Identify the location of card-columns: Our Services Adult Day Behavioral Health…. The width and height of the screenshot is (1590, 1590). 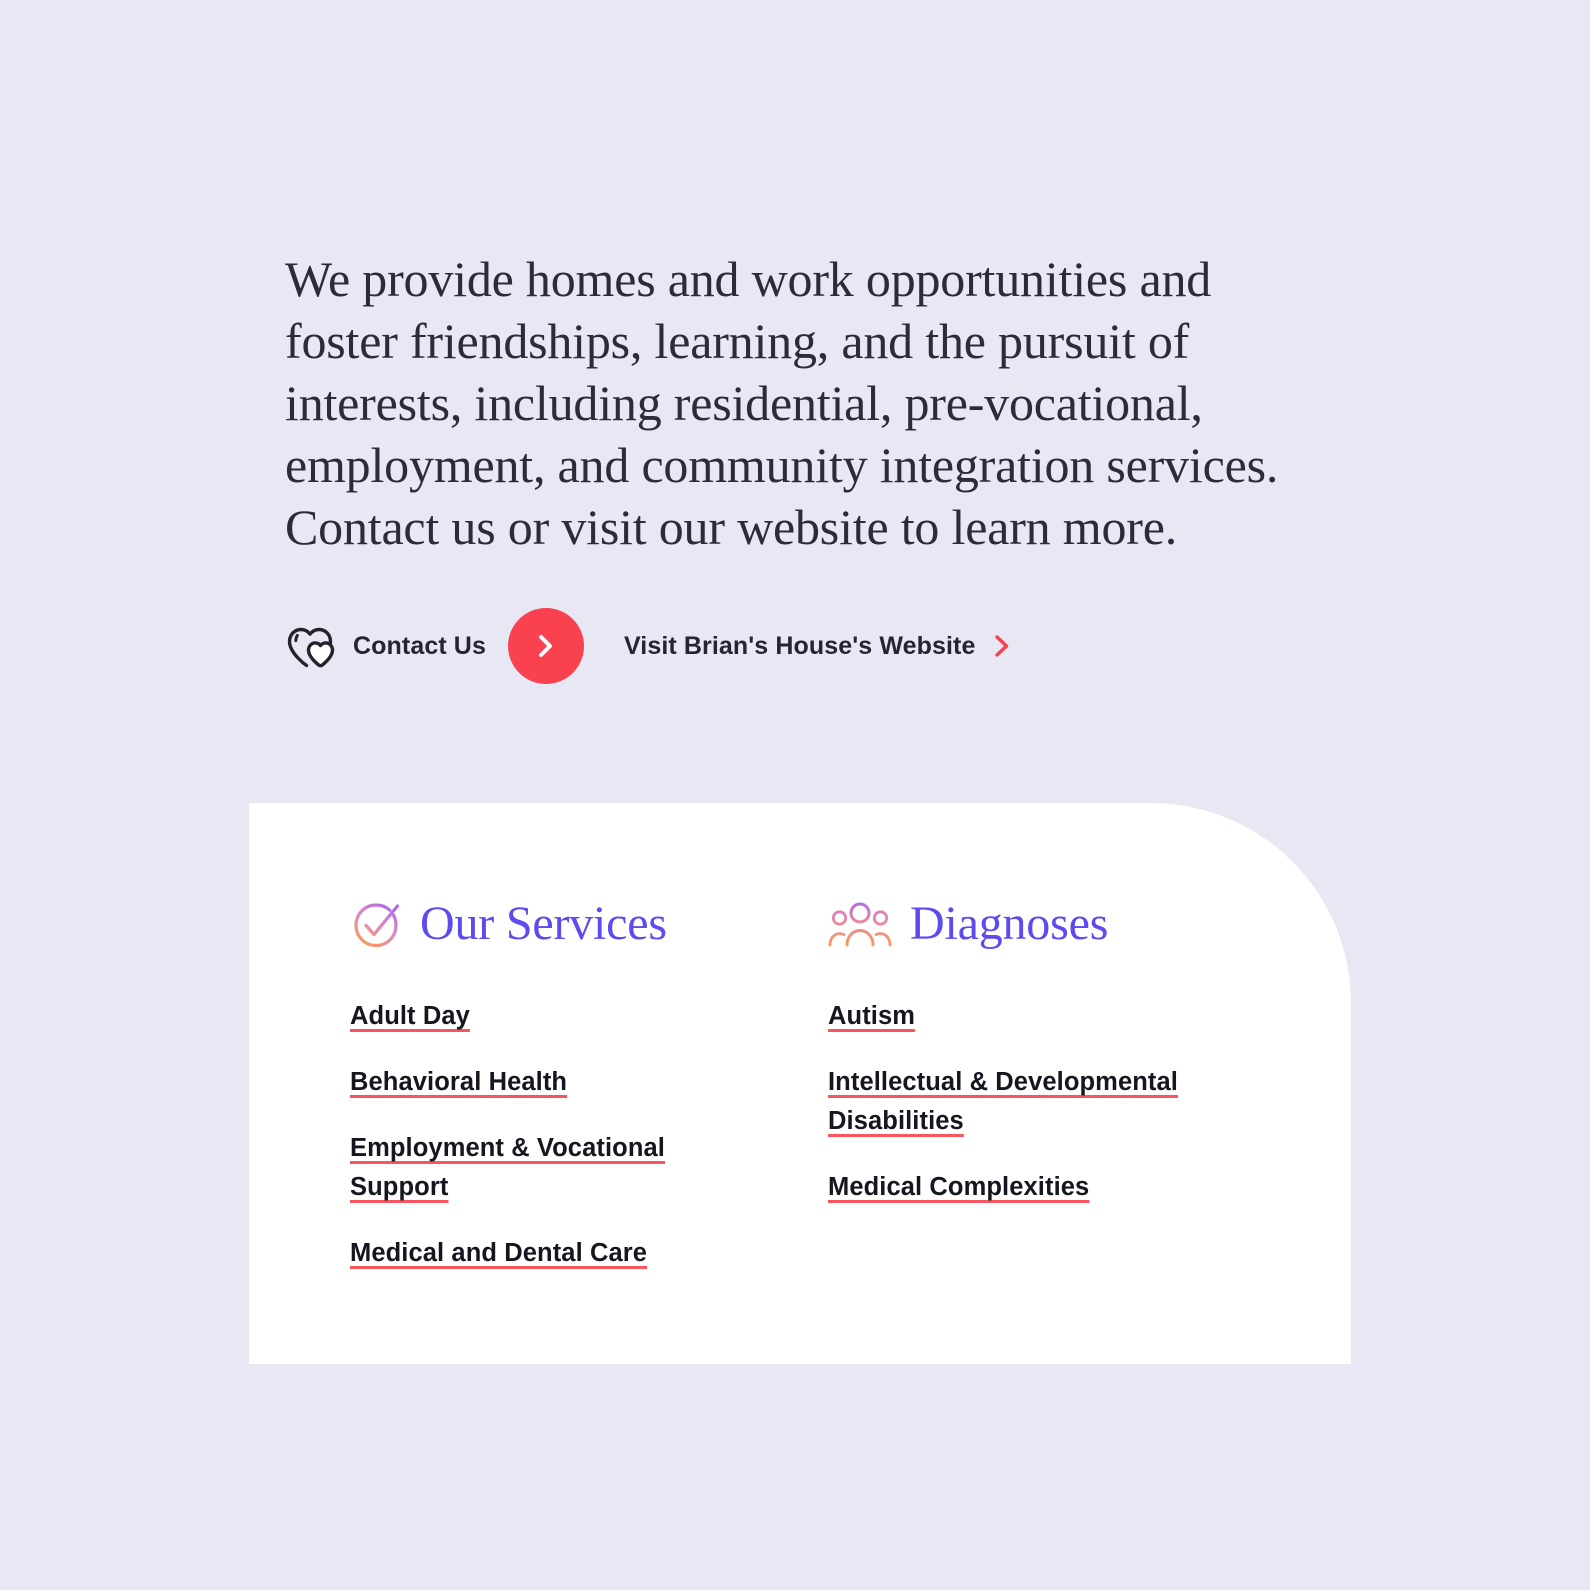
(789, 1083).